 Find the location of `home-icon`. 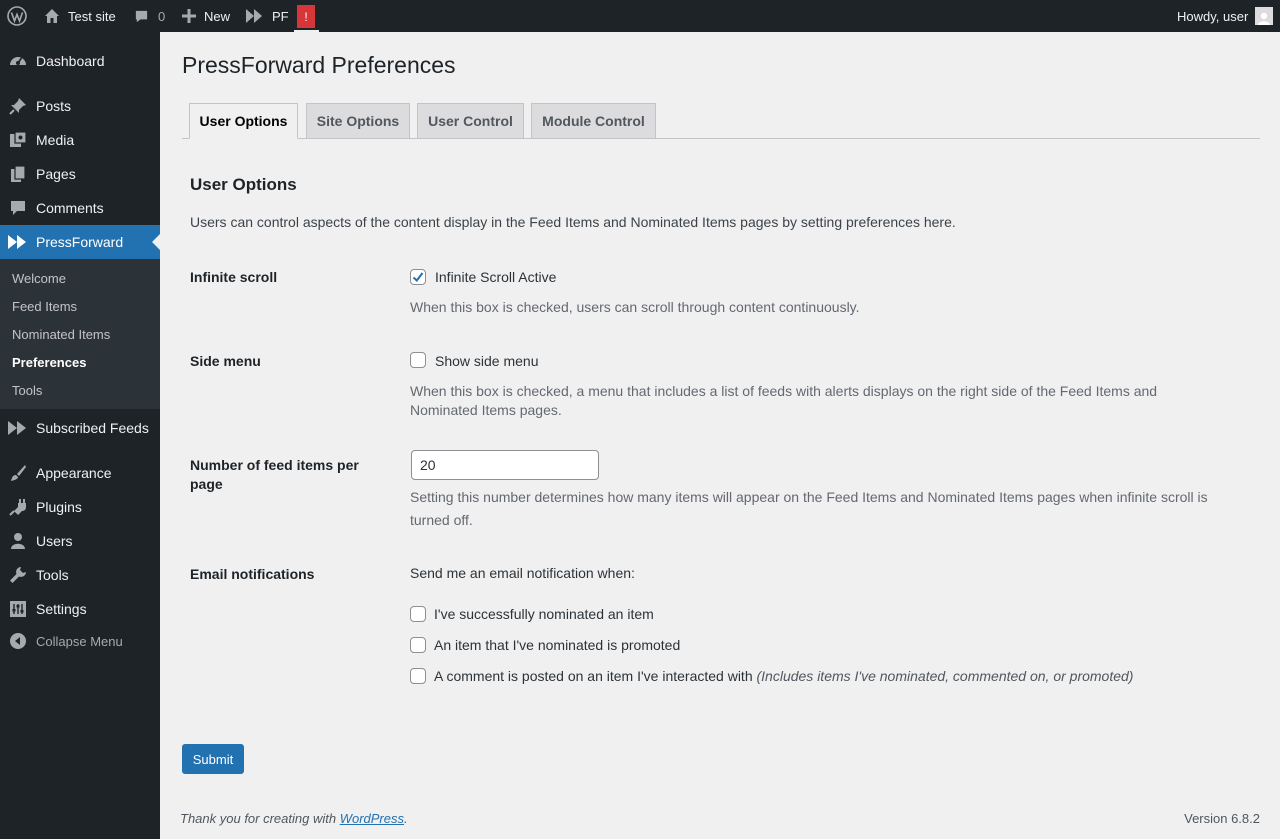

home-icon is located at coordinates (52, 16).